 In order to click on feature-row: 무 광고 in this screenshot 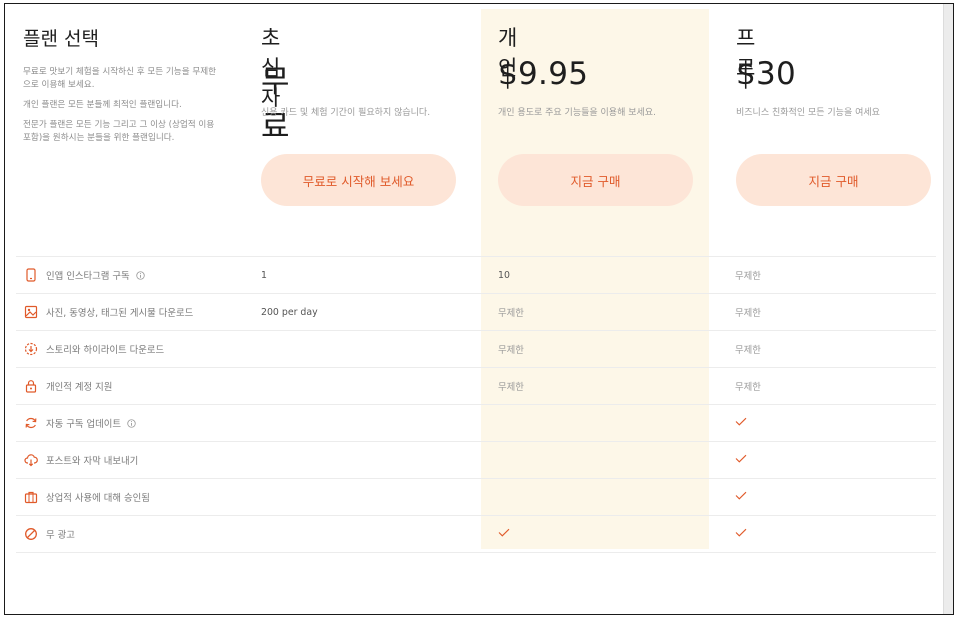, I will do `click(476, 534)`.